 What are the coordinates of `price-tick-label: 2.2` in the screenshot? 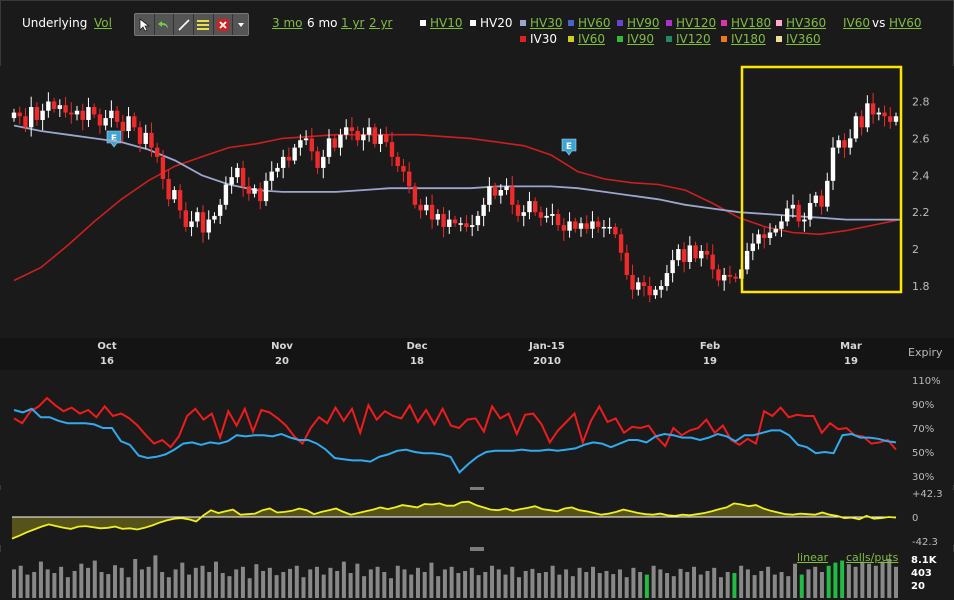 It's located at (921, 212).